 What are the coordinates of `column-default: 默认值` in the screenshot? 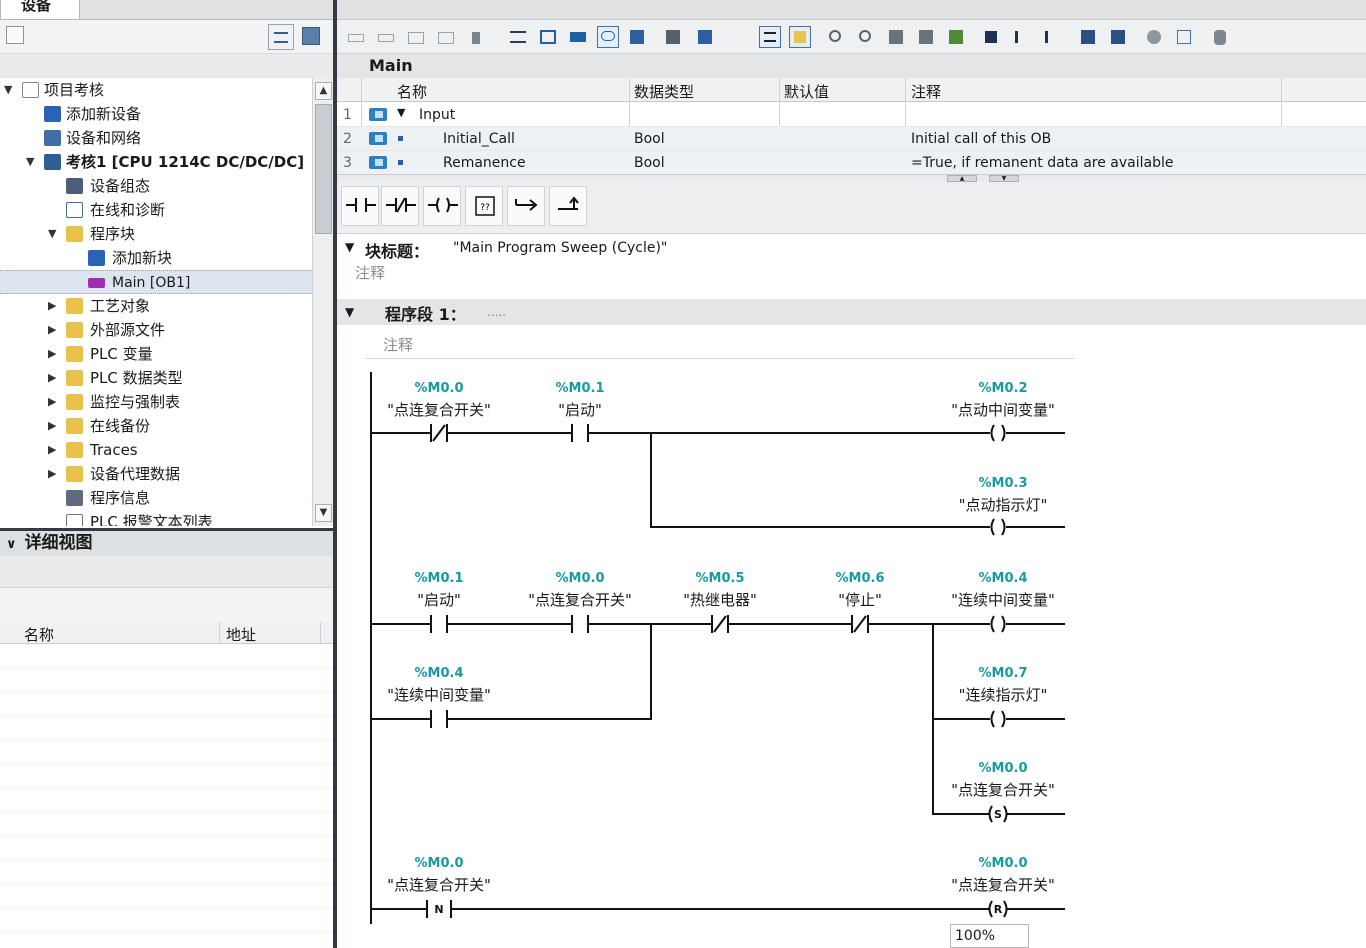 It's located at (806, 91).